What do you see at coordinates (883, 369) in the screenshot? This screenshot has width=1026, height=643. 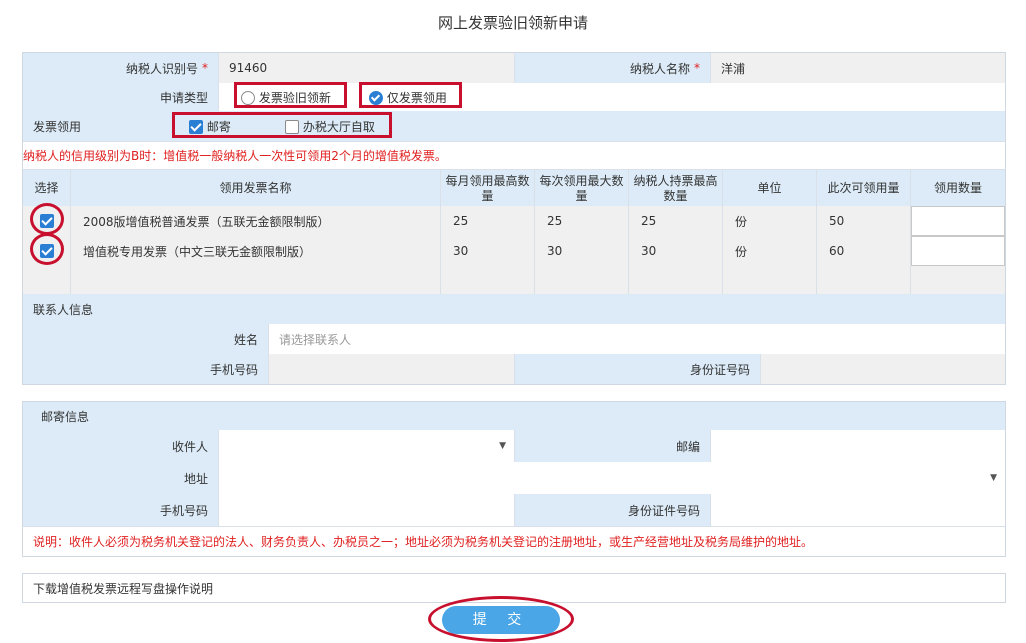 I see `contact-id-value` at bounding box center [883, 369].